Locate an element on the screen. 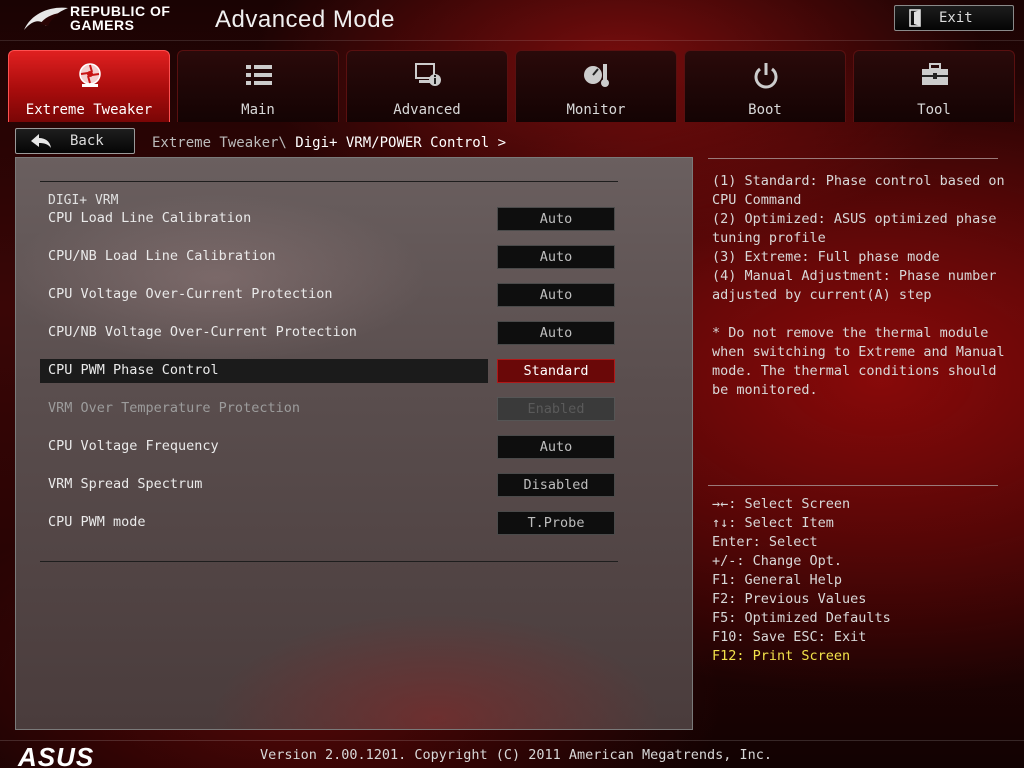 This screenshot has height=768, width=1024. setting-row: CPU/NB Voltage Over-Current Protection is located at coordinates (264, 333).